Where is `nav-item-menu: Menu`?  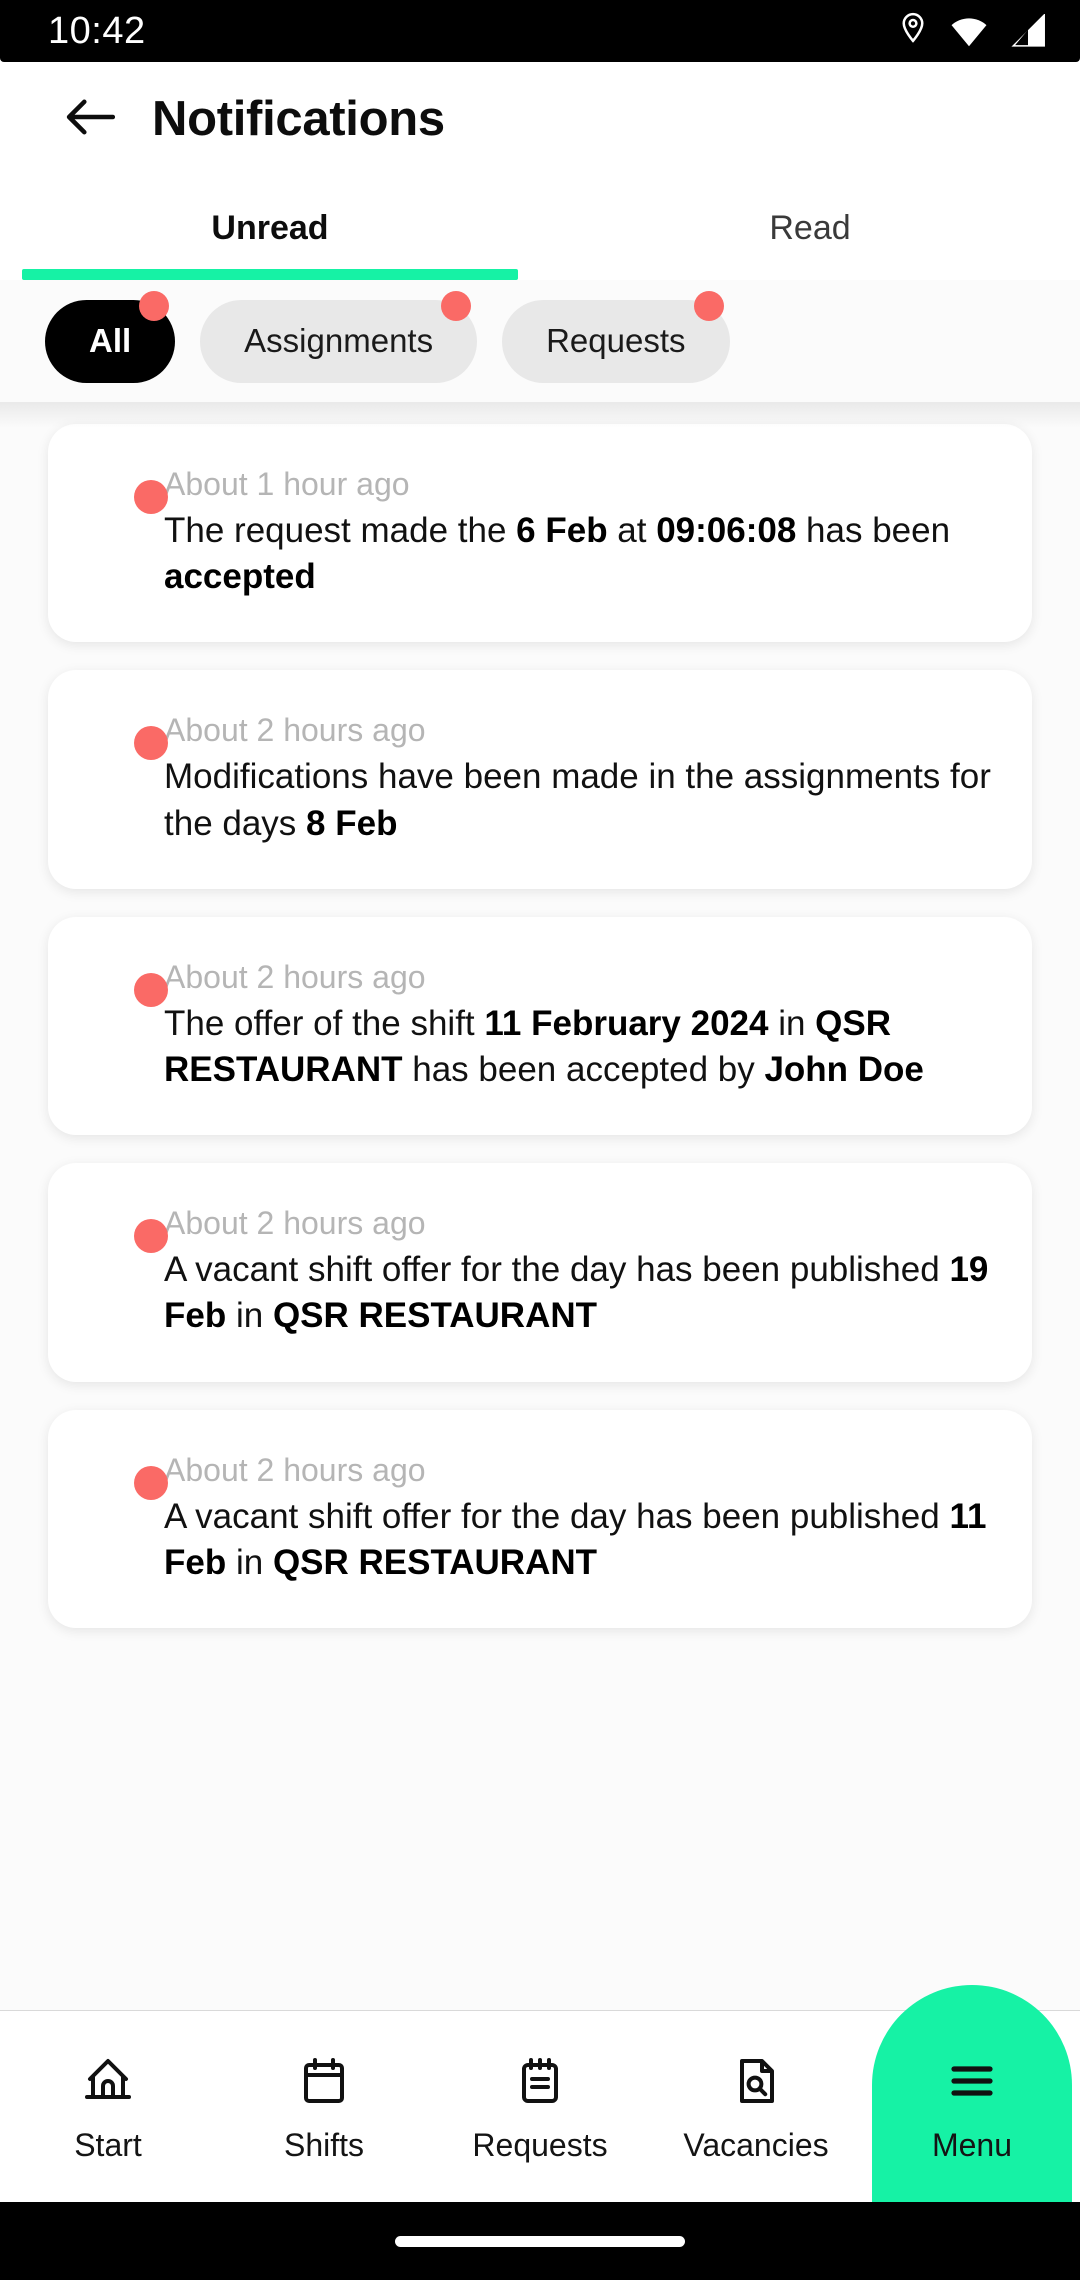
nav-item-menu: Menu is located at coordinates (972, 2094).